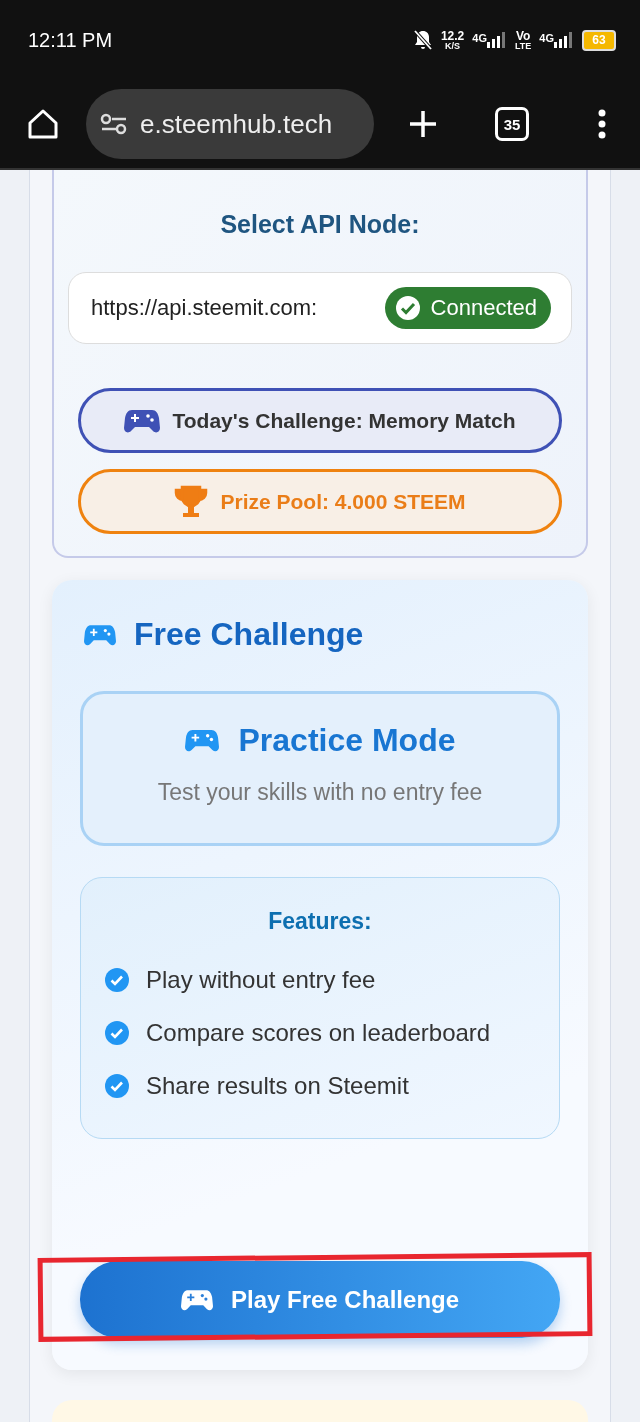 This screenshot has width=640, height=1422. Describe the element at coordinates (347, 740) in the screenshot. I see `mode-title: Practice Mode` at that location.